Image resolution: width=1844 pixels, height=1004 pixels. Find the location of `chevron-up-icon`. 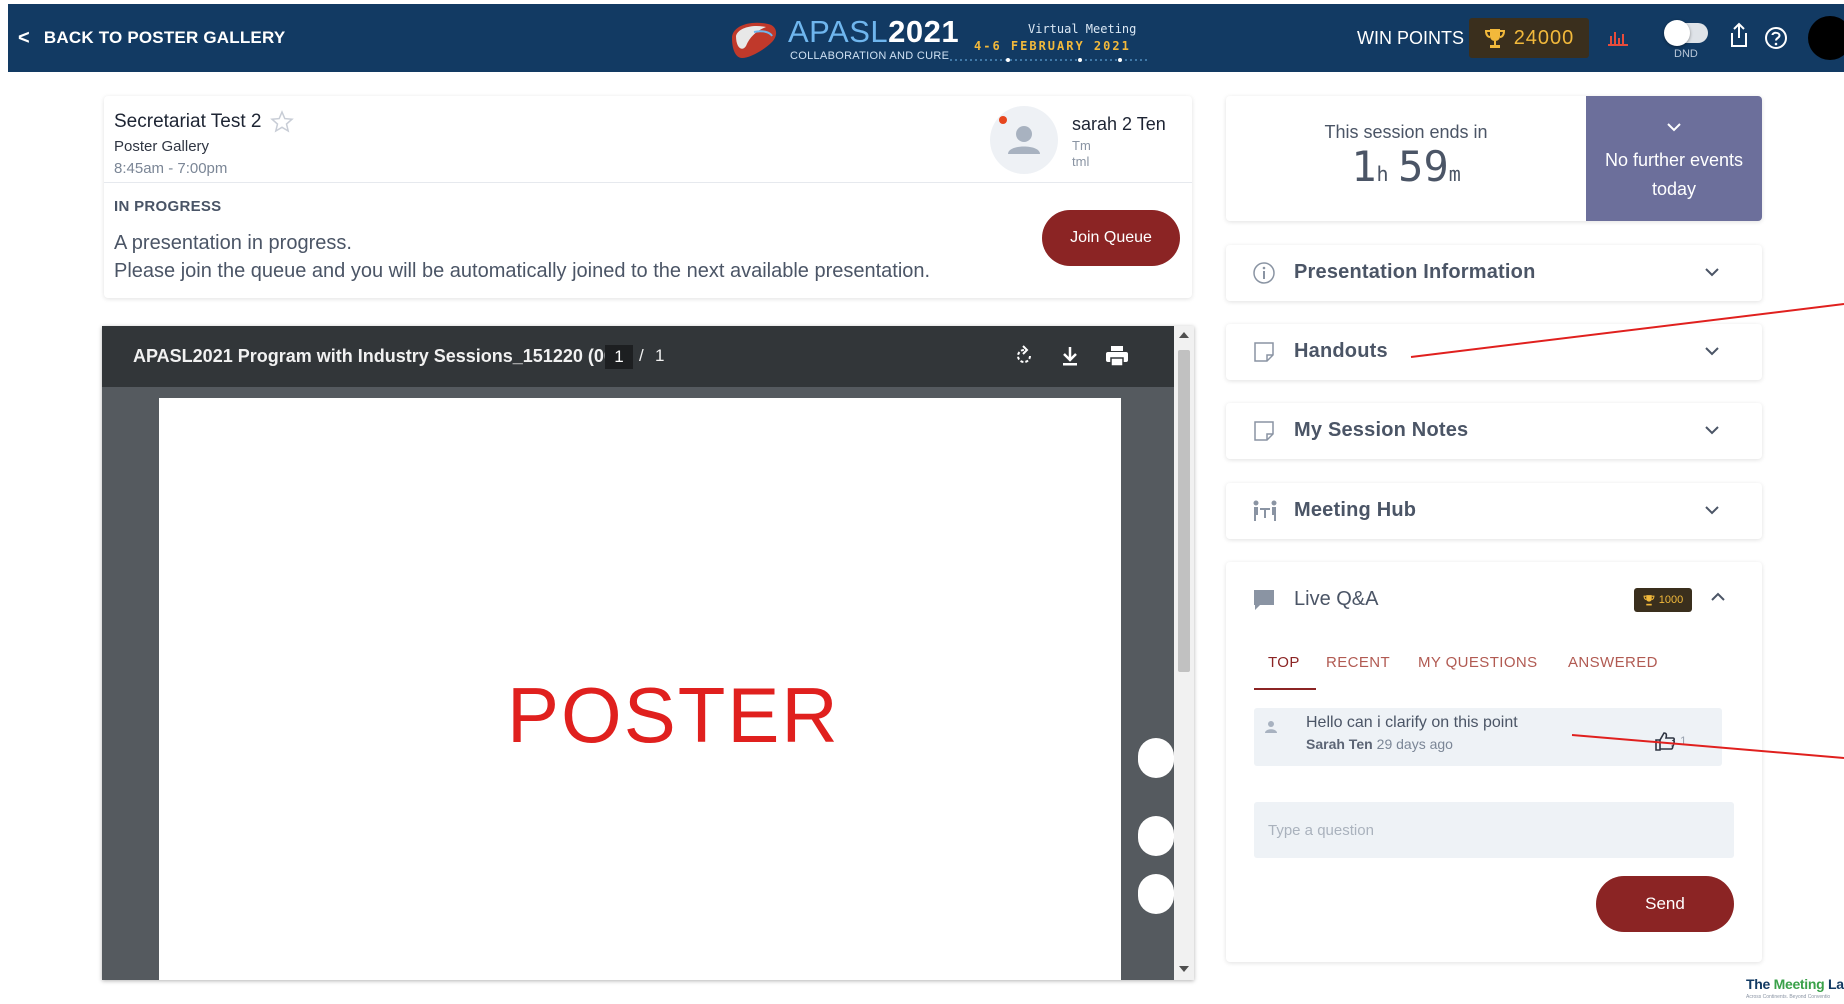

chevron-up-icon is located at coordinates (1718, 597).